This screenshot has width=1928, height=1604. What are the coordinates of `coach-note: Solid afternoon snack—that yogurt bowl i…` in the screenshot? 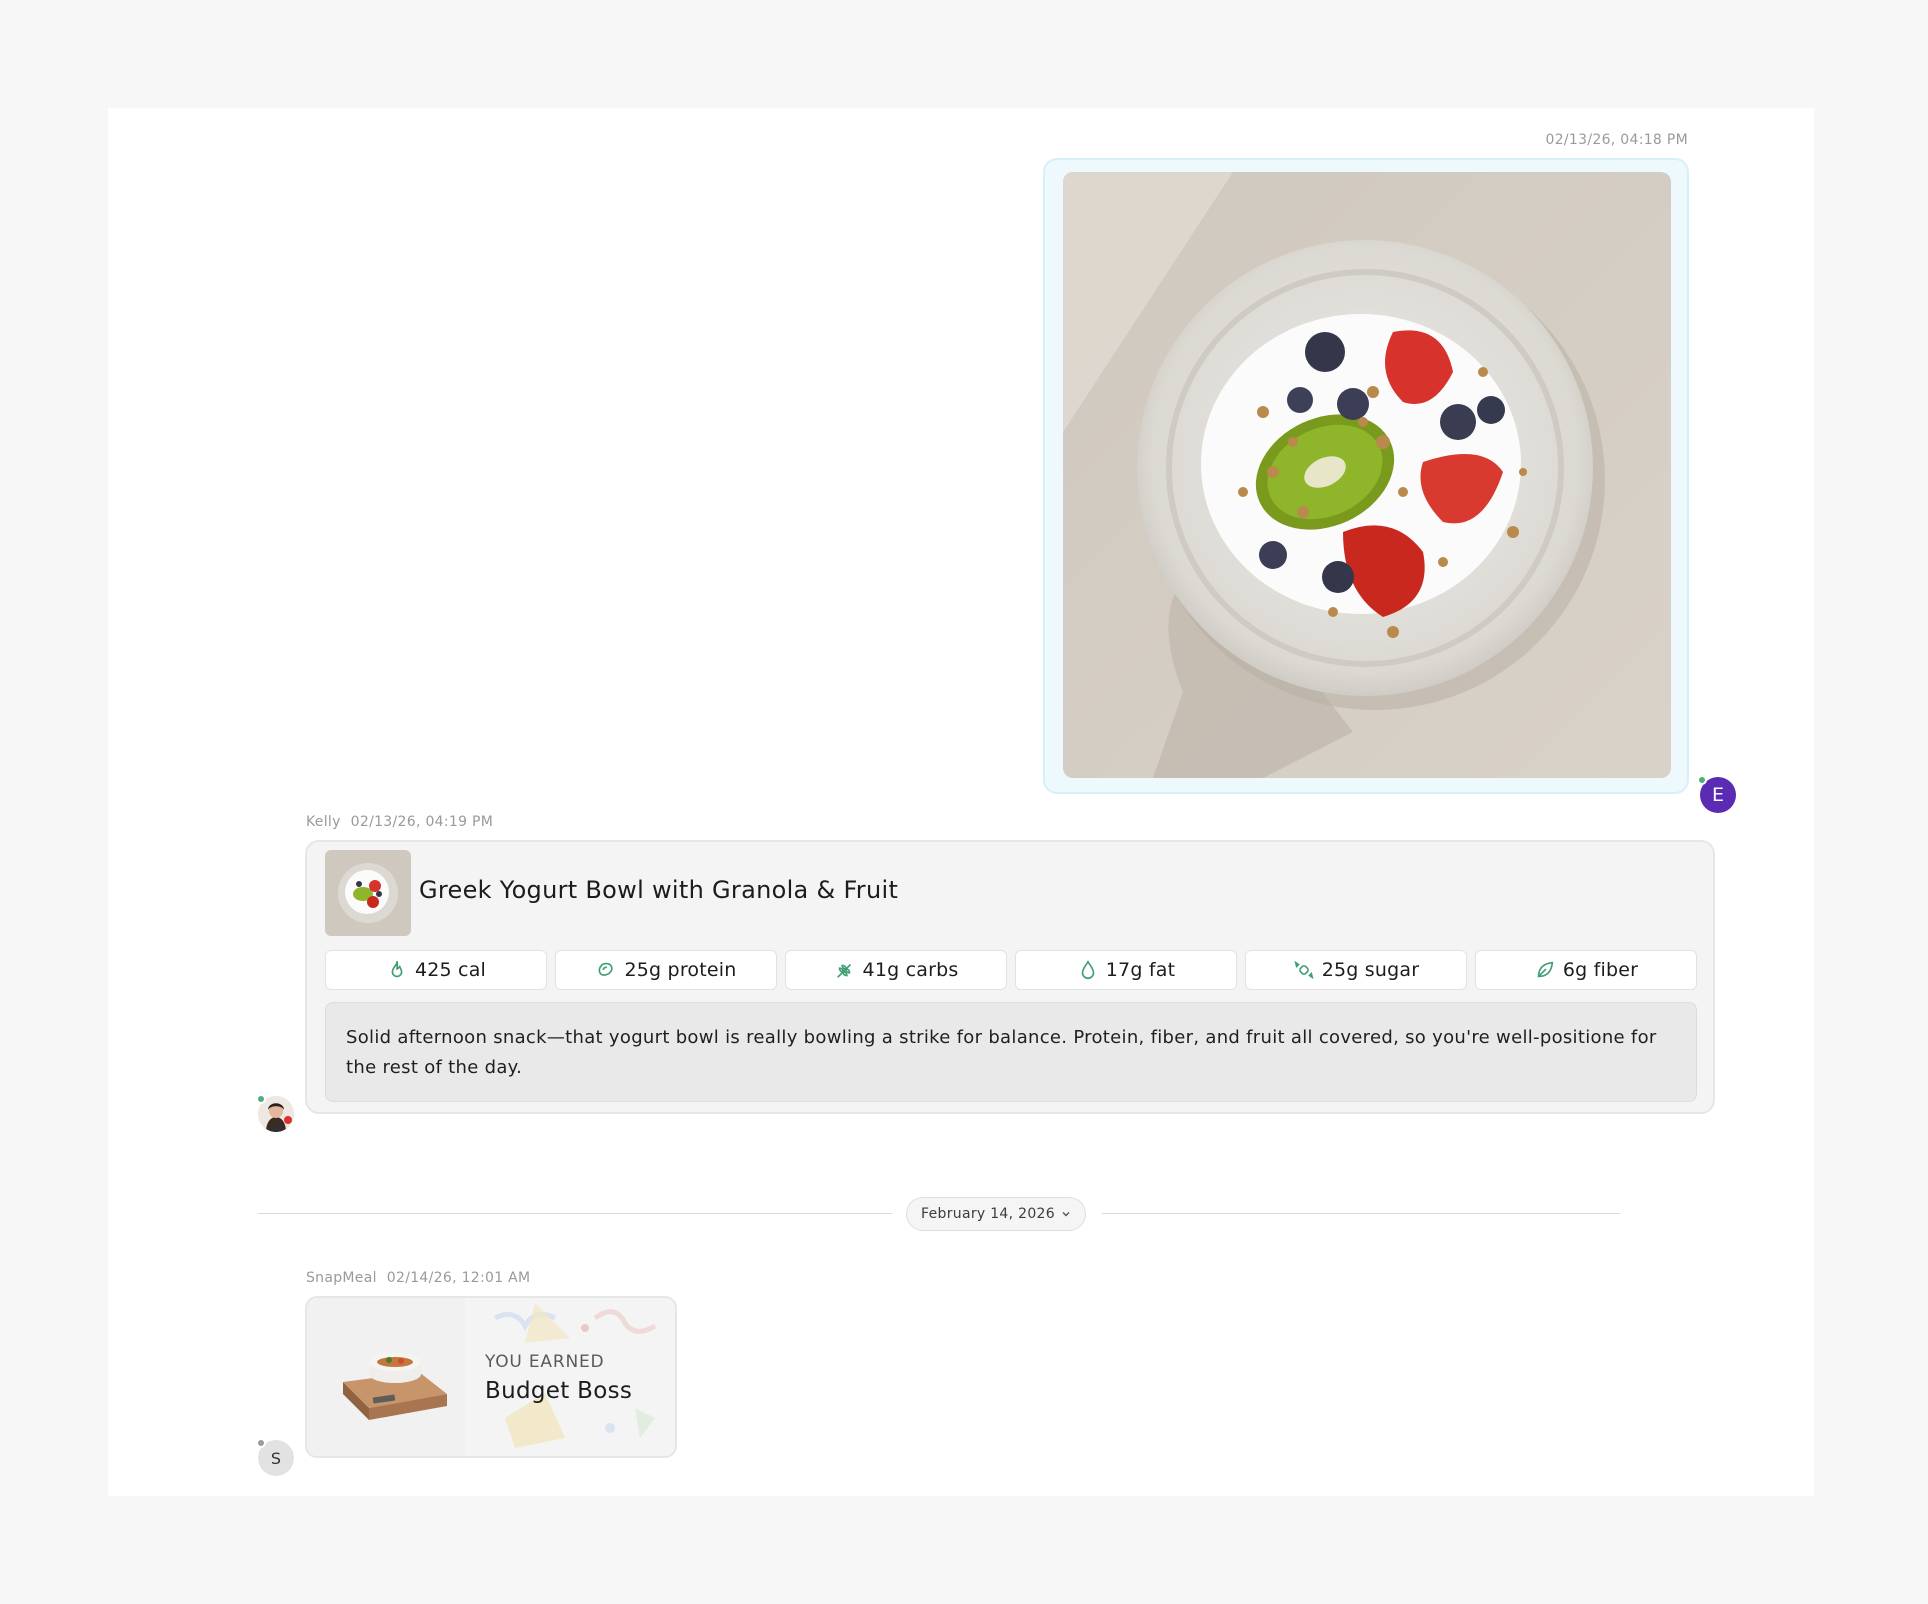 It's located at (1011, 1052).